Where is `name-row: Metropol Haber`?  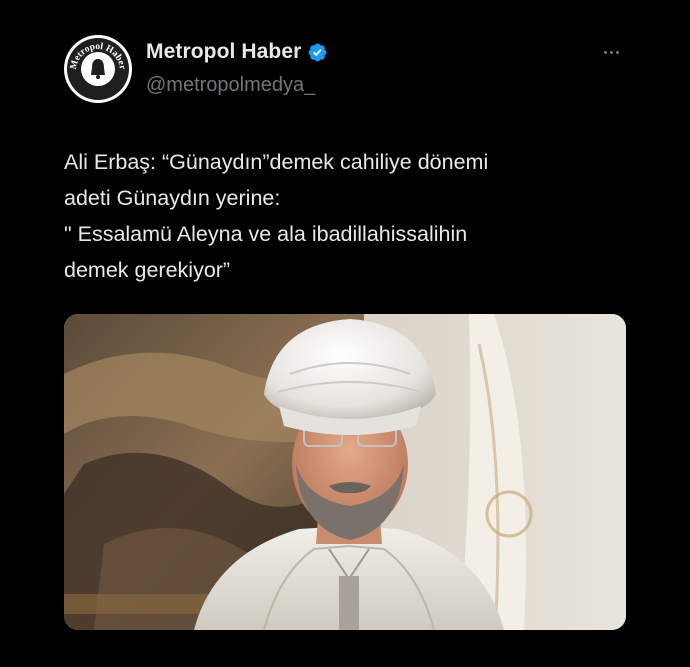 name-row: Metropol Haber is located at coordinates (237, 52).